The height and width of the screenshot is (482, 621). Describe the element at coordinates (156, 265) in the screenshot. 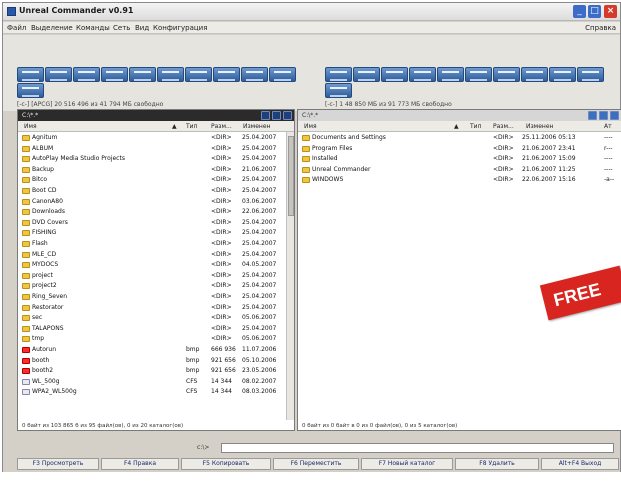

I see `table-row: MYDOCS <DIR> 04.05.2007` at that location.